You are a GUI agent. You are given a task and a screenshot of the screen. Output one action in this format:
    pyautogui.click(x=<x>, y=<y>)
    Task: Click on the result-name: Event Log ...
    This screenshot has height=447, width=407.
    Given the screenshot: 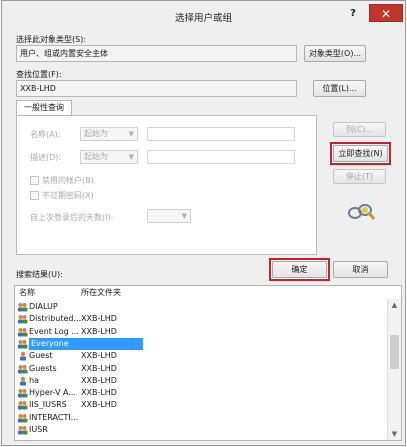 What is the action you would take?
    pyautogui.click(x=54, y=331)
    